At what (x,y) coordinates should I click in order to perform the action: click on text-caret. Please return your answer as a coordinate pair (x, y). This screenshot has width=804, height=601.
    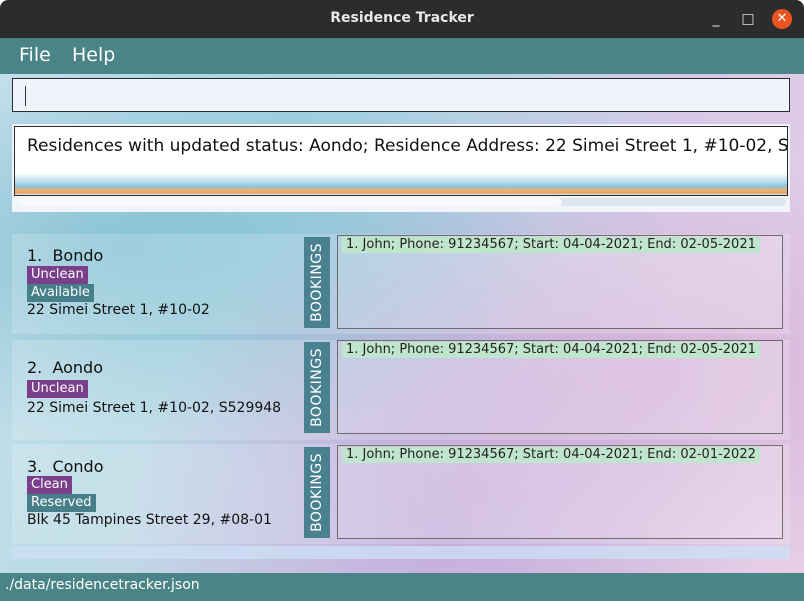
    Looking at the image, I should click on (25, 96).